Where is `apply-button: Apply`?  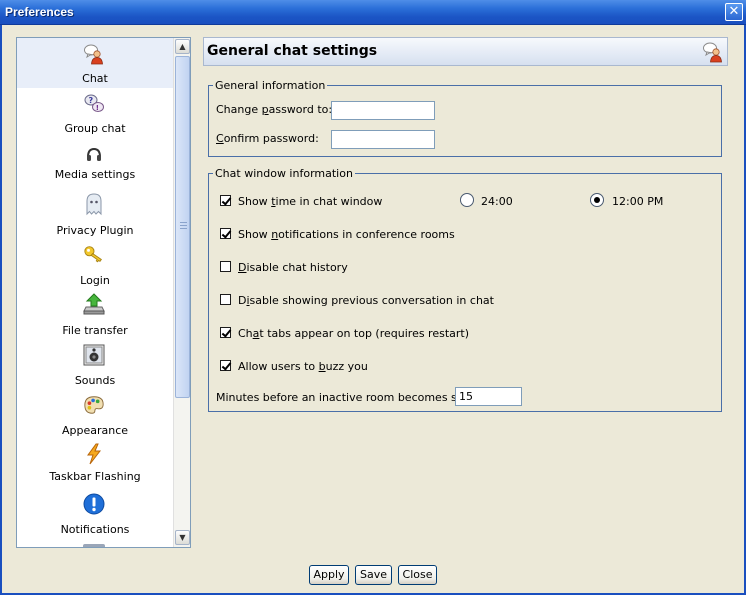 apply-button: Apply is located at coordinates (329, 575).